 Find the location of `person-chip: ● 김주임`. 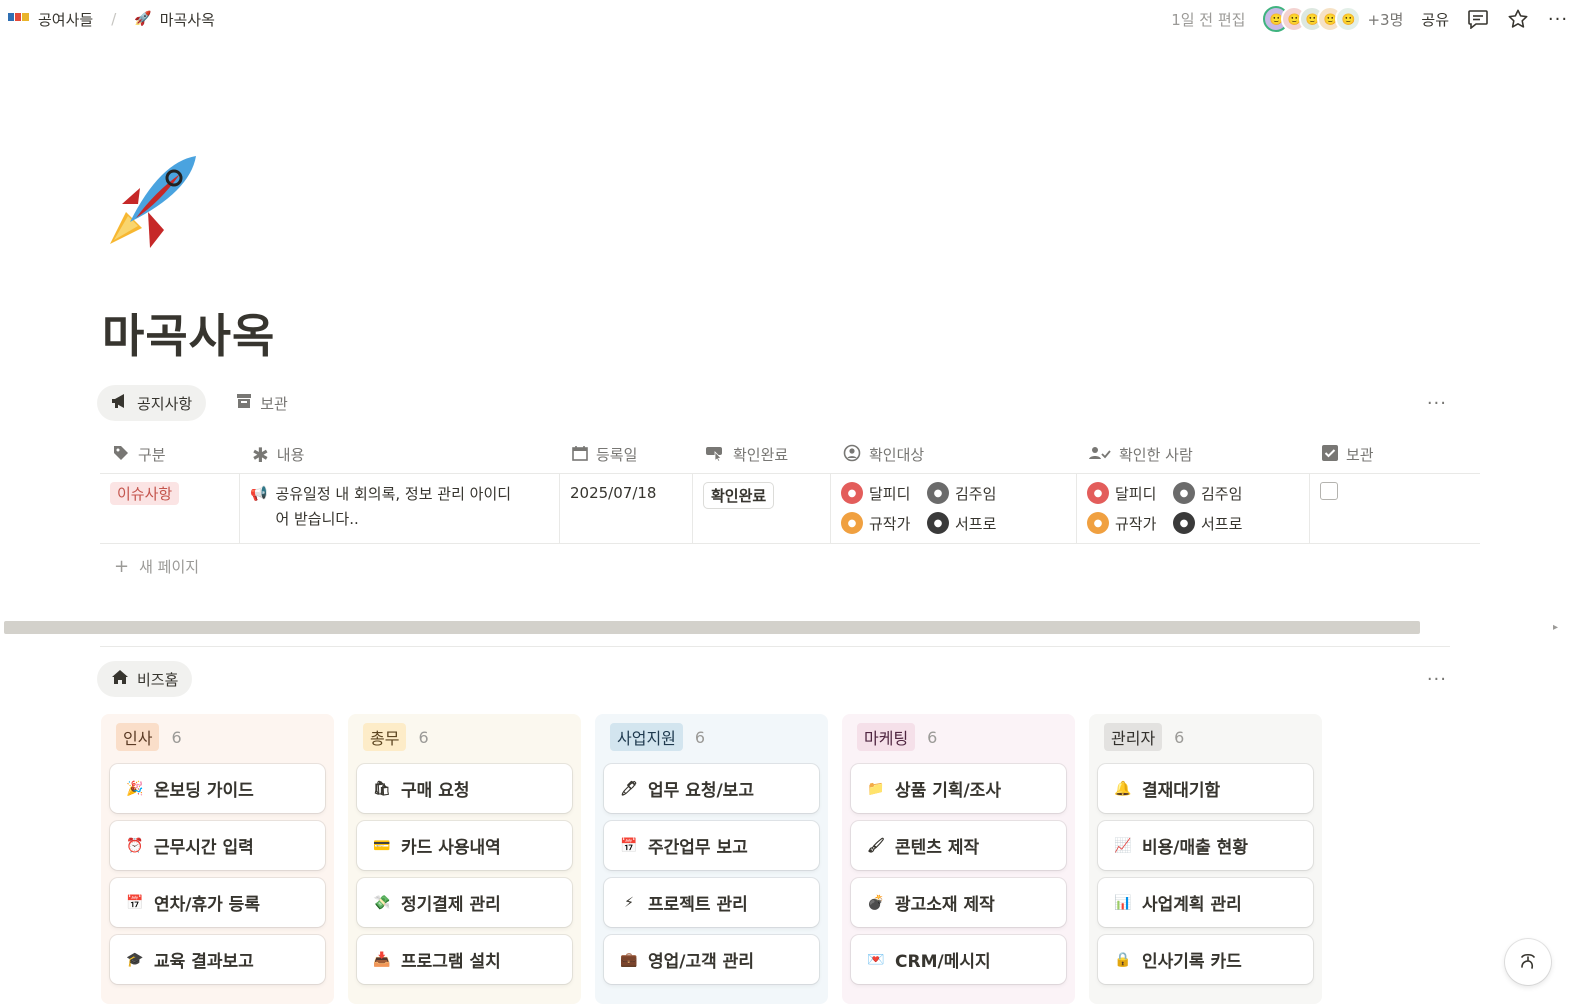

person-chip: ● 김주임 is located at coordinates (970, 493).